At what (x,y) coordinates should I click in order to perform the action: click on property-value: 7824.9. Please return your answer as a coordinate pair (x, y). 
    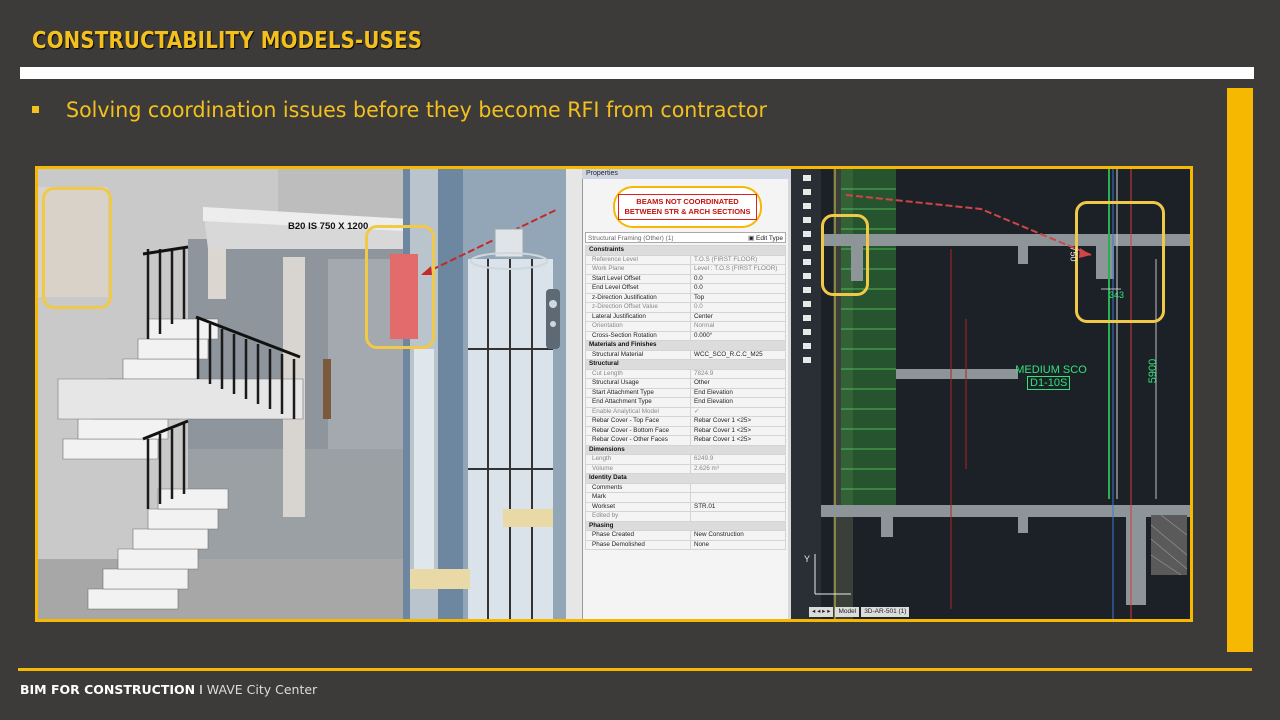
    Looking at the image, I should click on (738, 373).